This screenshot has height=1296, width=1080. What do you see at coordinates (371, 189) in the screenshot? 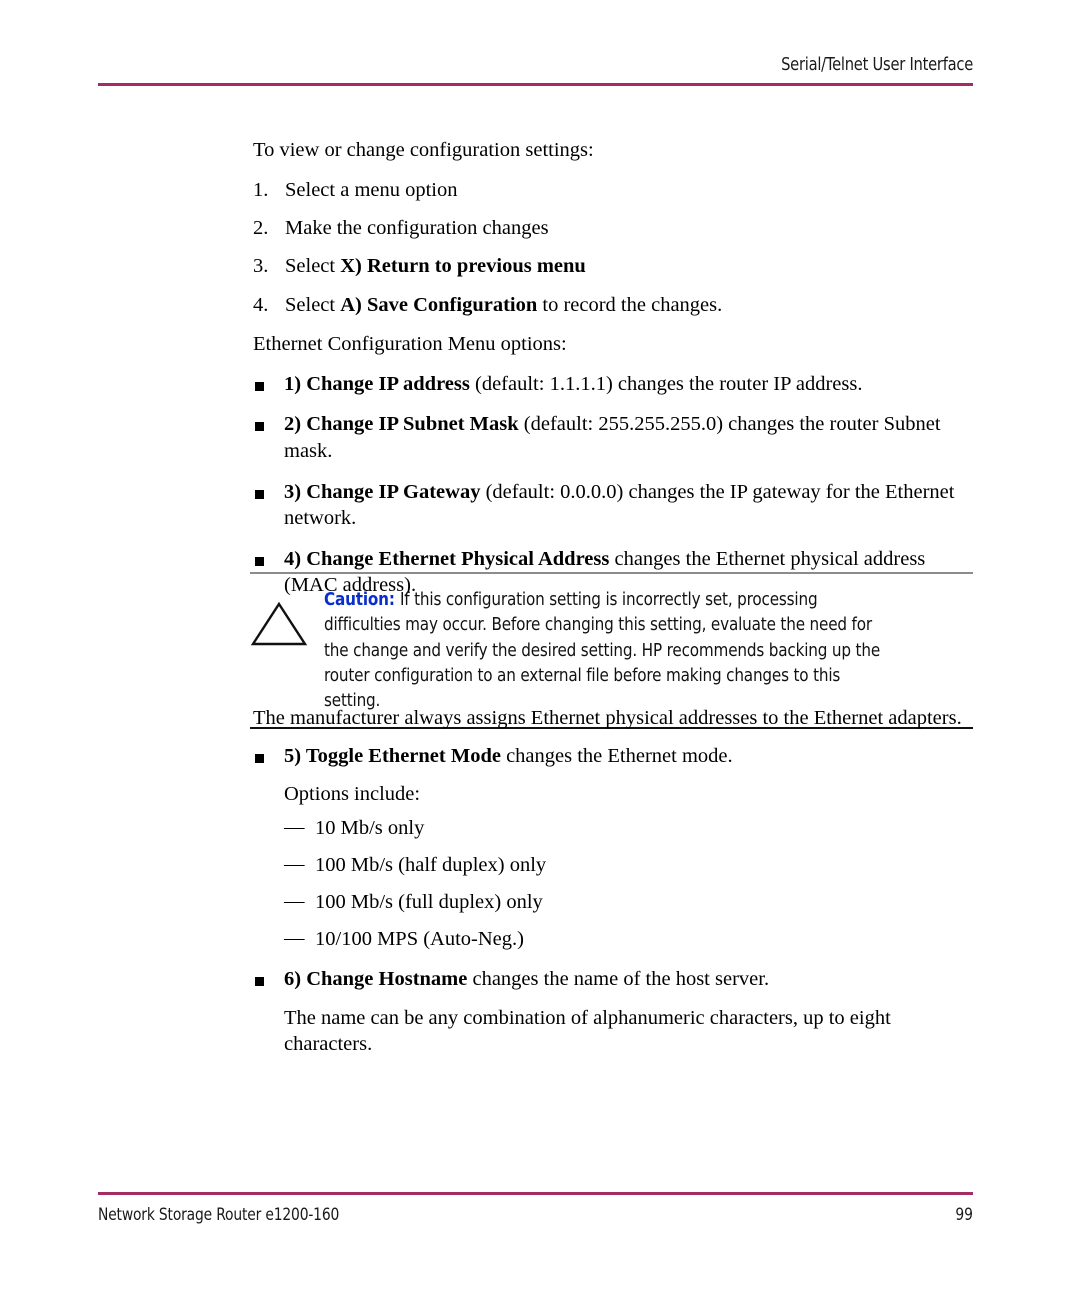
I see `step-text-pre: Select a menu option` at bounding box center [371, 189].